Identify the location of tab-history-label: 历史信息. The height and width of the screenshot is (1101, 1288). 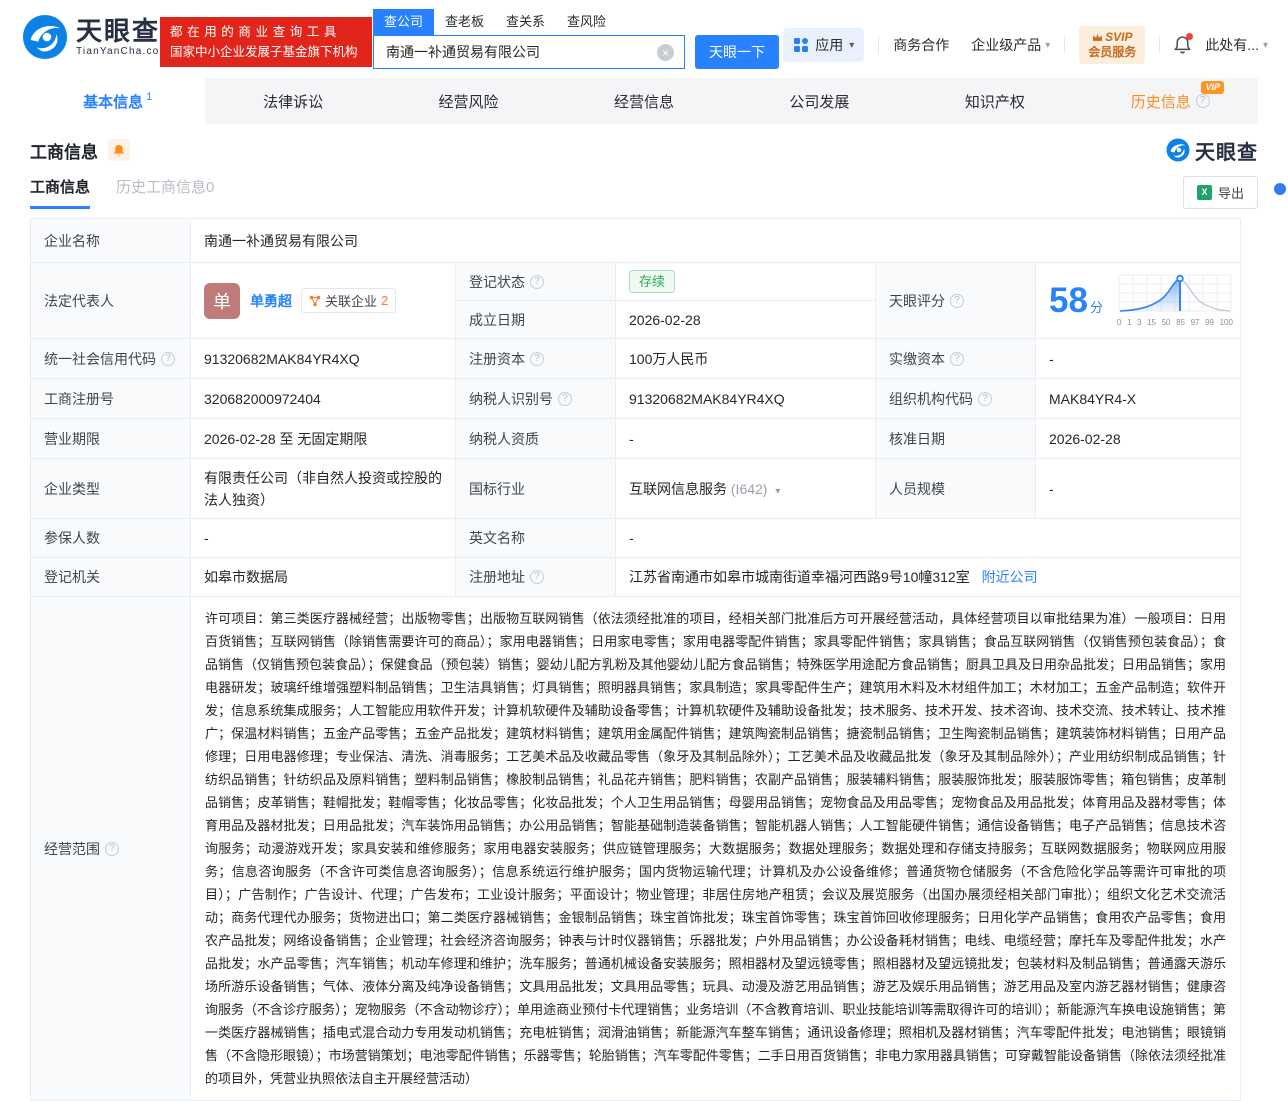
(1160, 102).